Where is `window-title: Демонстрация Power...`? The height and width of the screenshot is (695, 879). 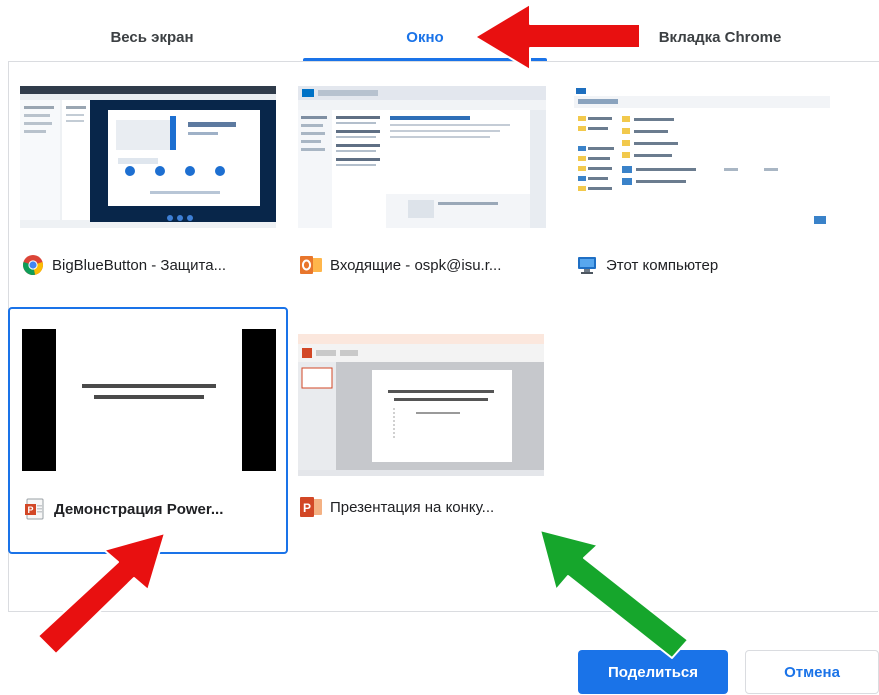 window-title: Демонстрация Power... is located at coordinates (139, 509).